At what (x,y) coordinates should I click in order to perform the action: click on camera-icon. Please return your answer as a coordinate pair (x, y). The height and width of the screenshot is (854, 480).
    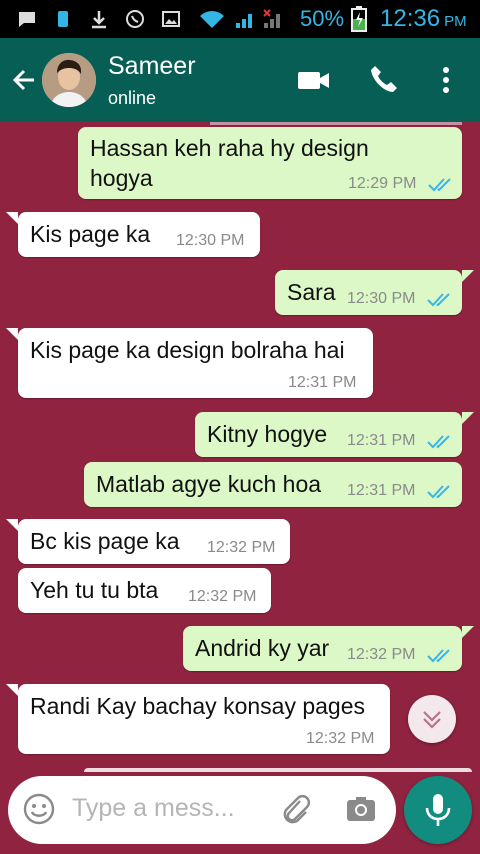
    Looking at the image, I should click on (361, 809).